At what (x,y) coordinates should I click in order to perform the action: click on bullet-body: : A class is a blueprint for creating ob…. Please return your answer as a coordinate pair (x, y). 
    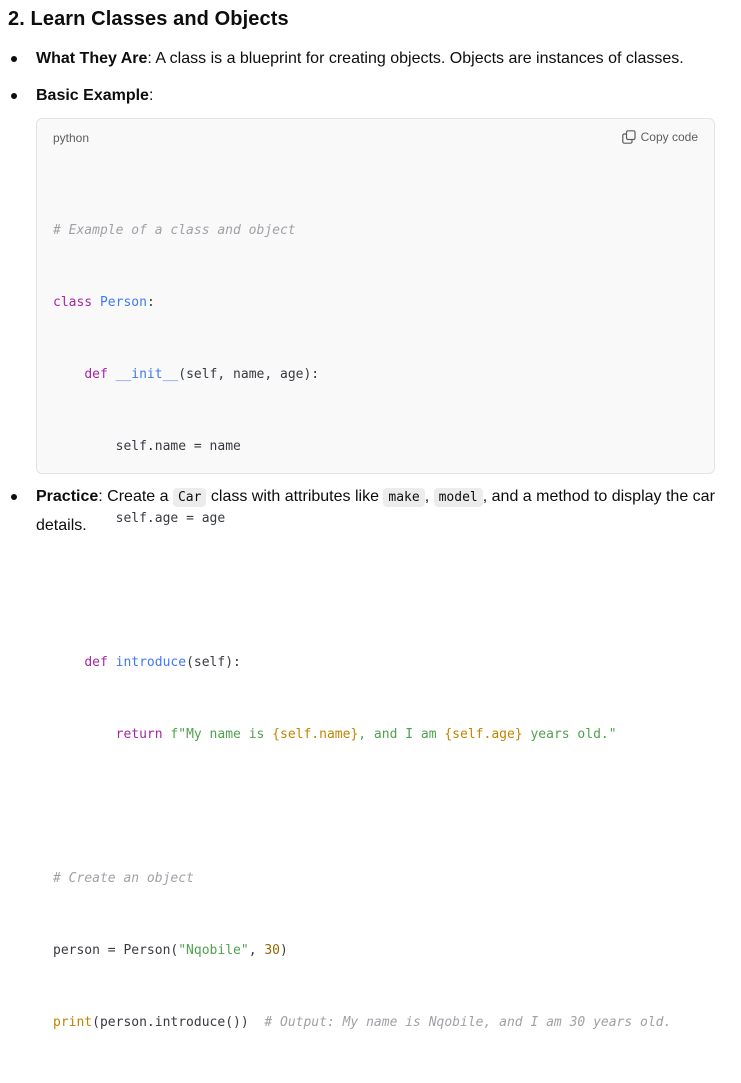
    Looking at the image, I should click on (415, 58).